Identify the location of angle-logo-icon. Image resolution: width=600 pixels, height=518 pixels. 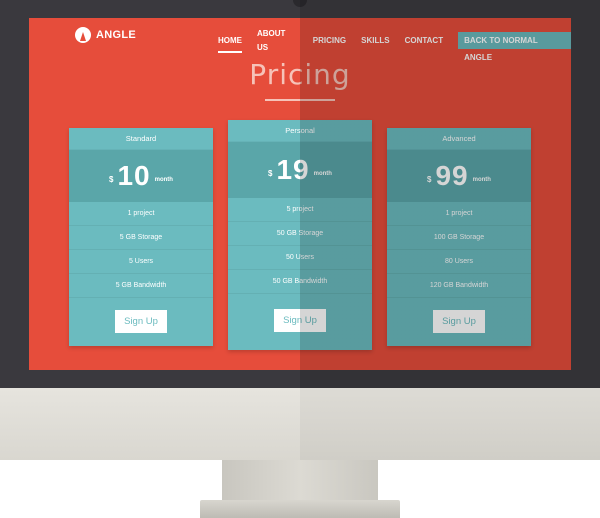
(83, 35).